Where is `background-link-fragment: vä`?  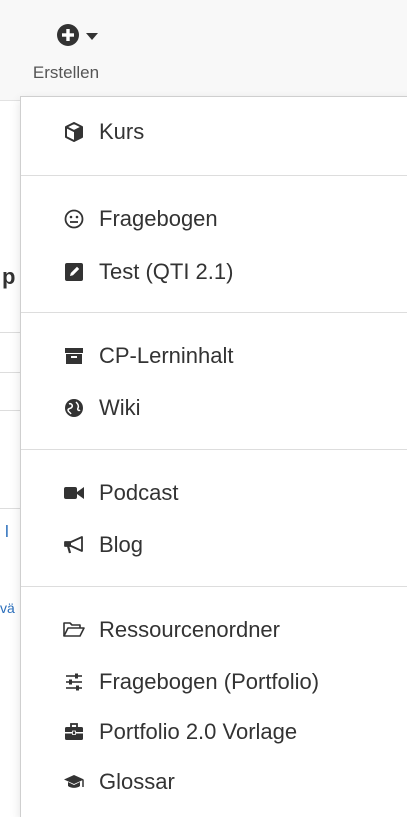 background-link-fragment: vä is located at coordinates (7, 608).